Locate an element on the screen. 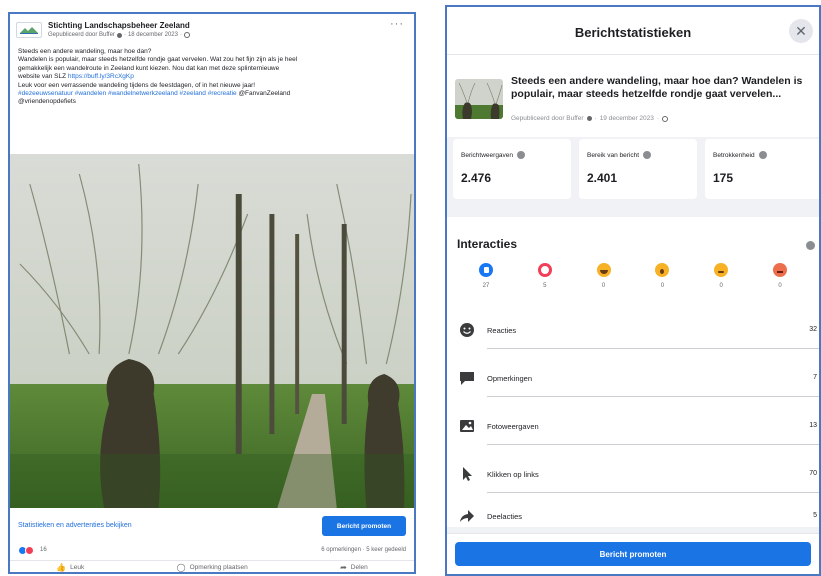 This screenshot has height=576, width=821. interaction-row-photo-views: Fotoweergaven 13 is located at coordinates (638, 427).